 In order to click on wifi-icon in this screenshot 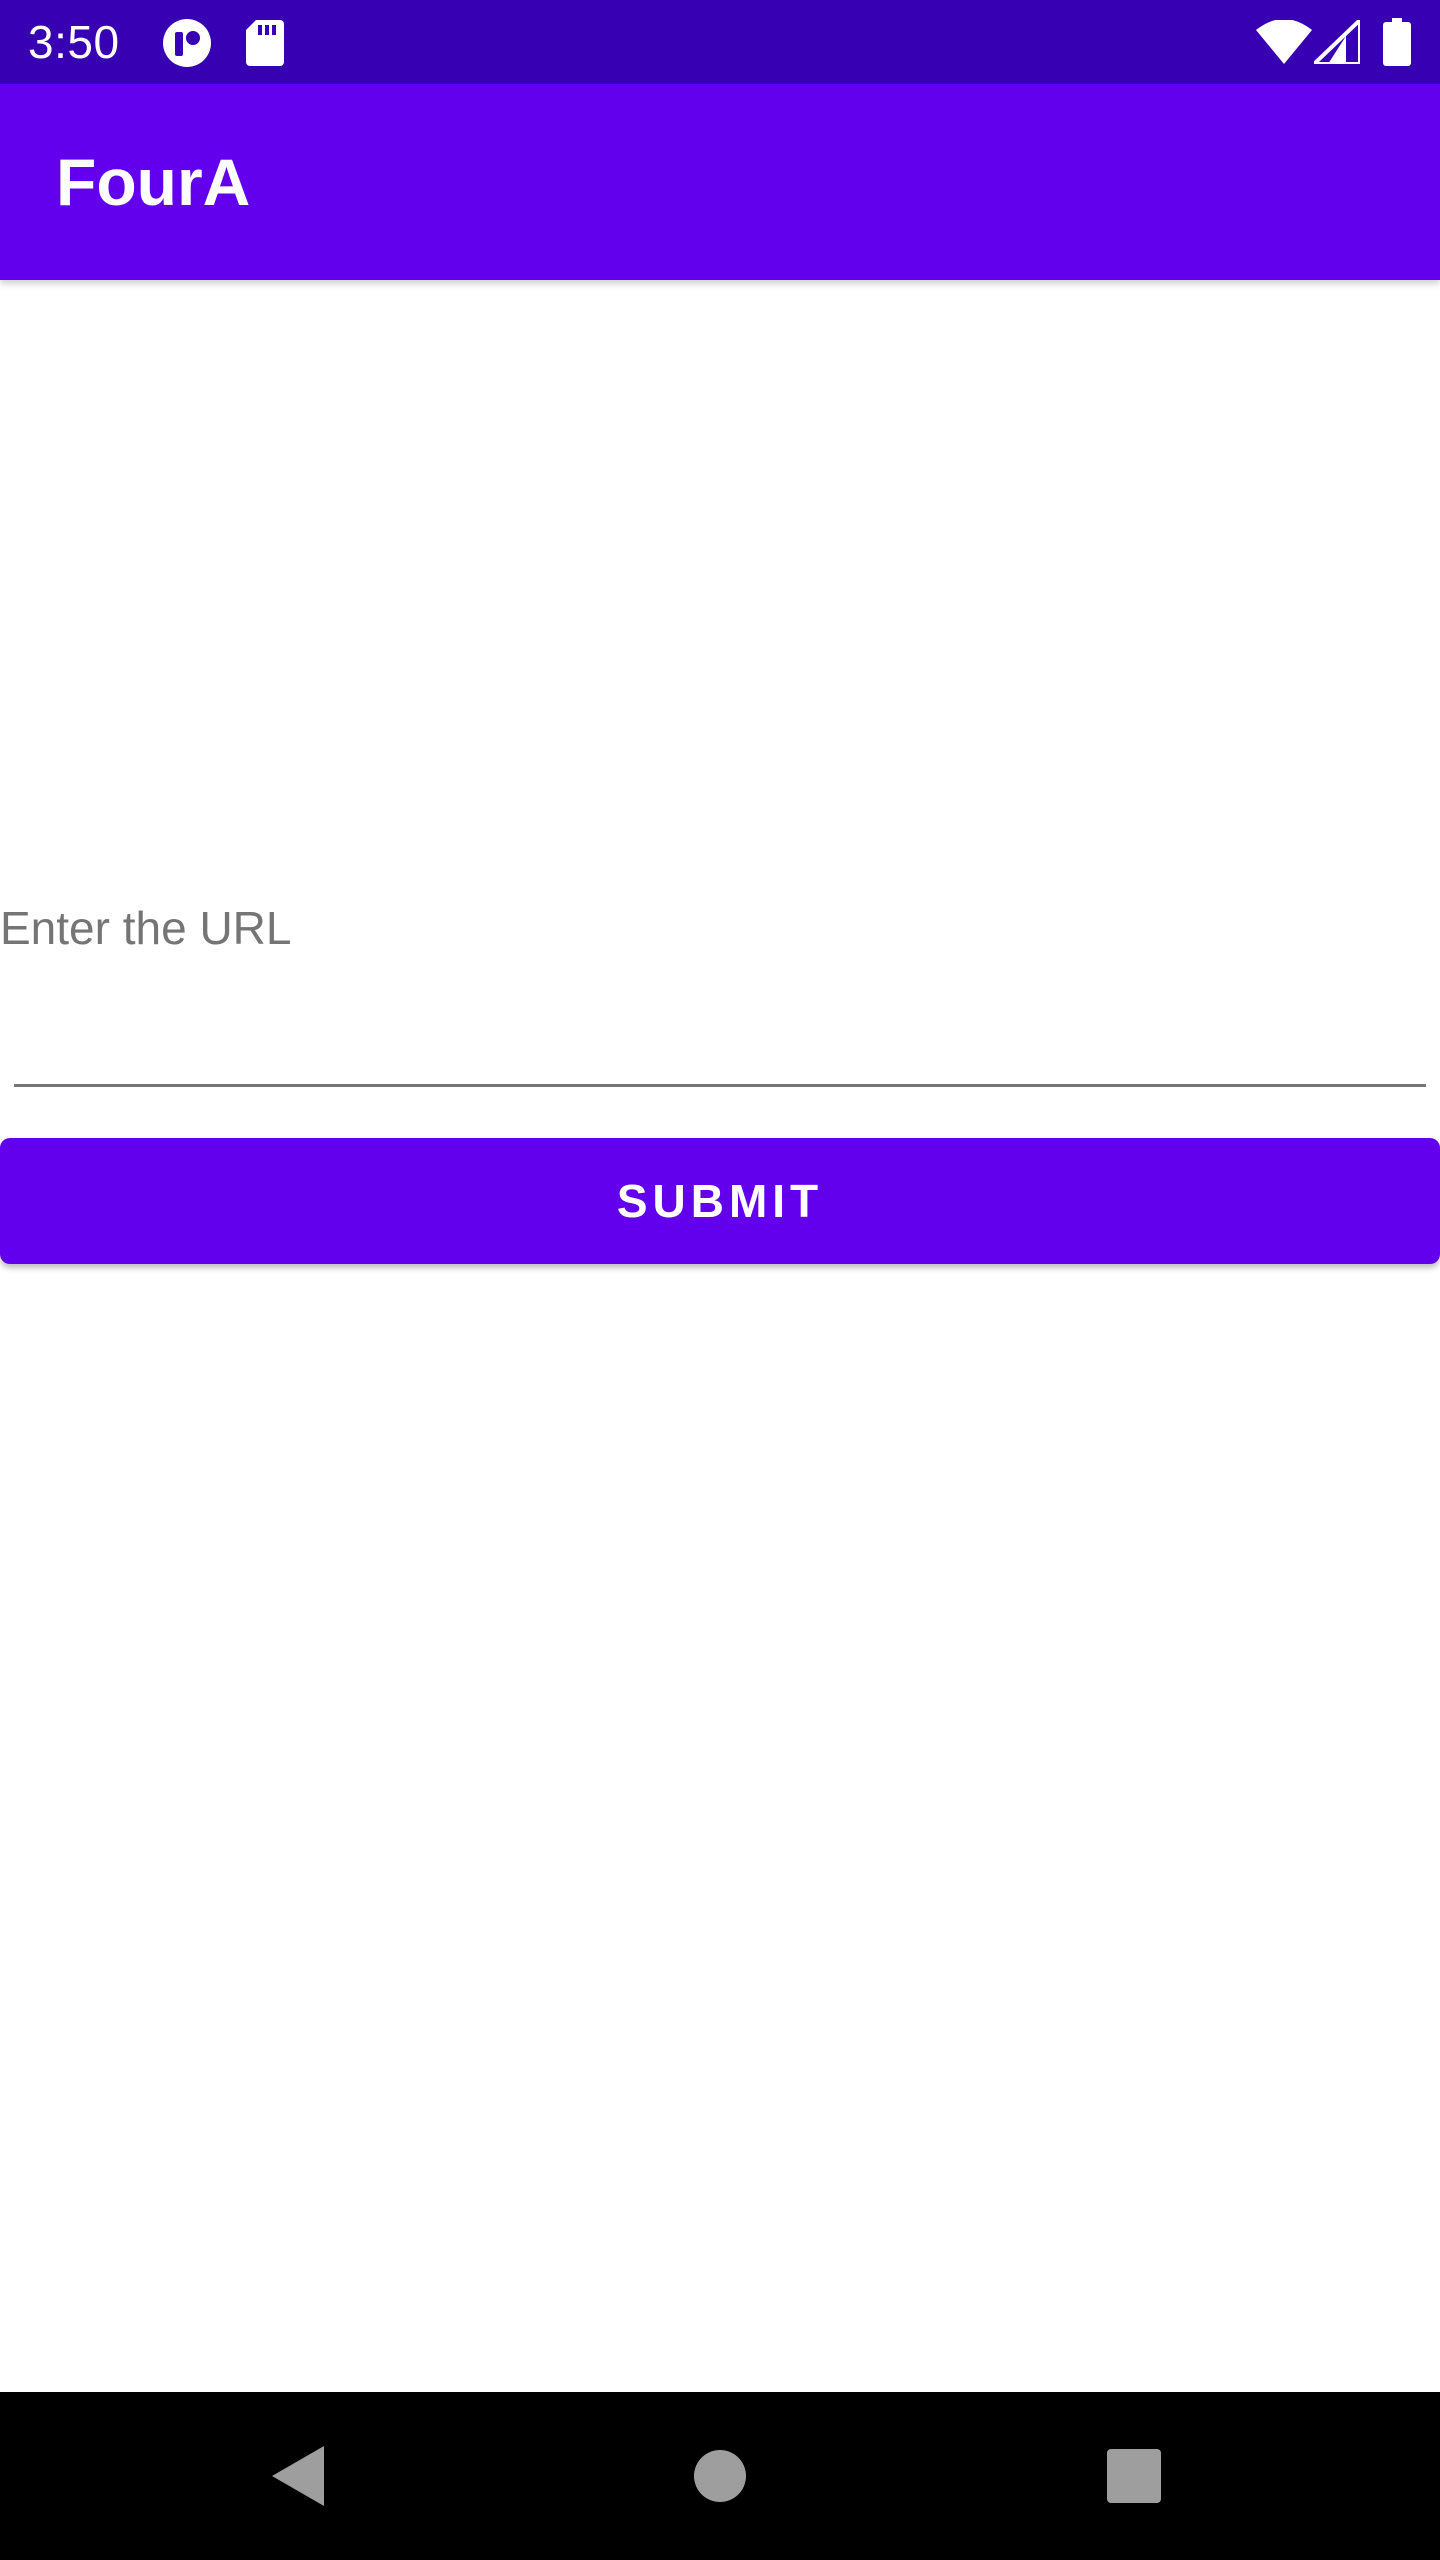, I will do `click(1284, 42)`.